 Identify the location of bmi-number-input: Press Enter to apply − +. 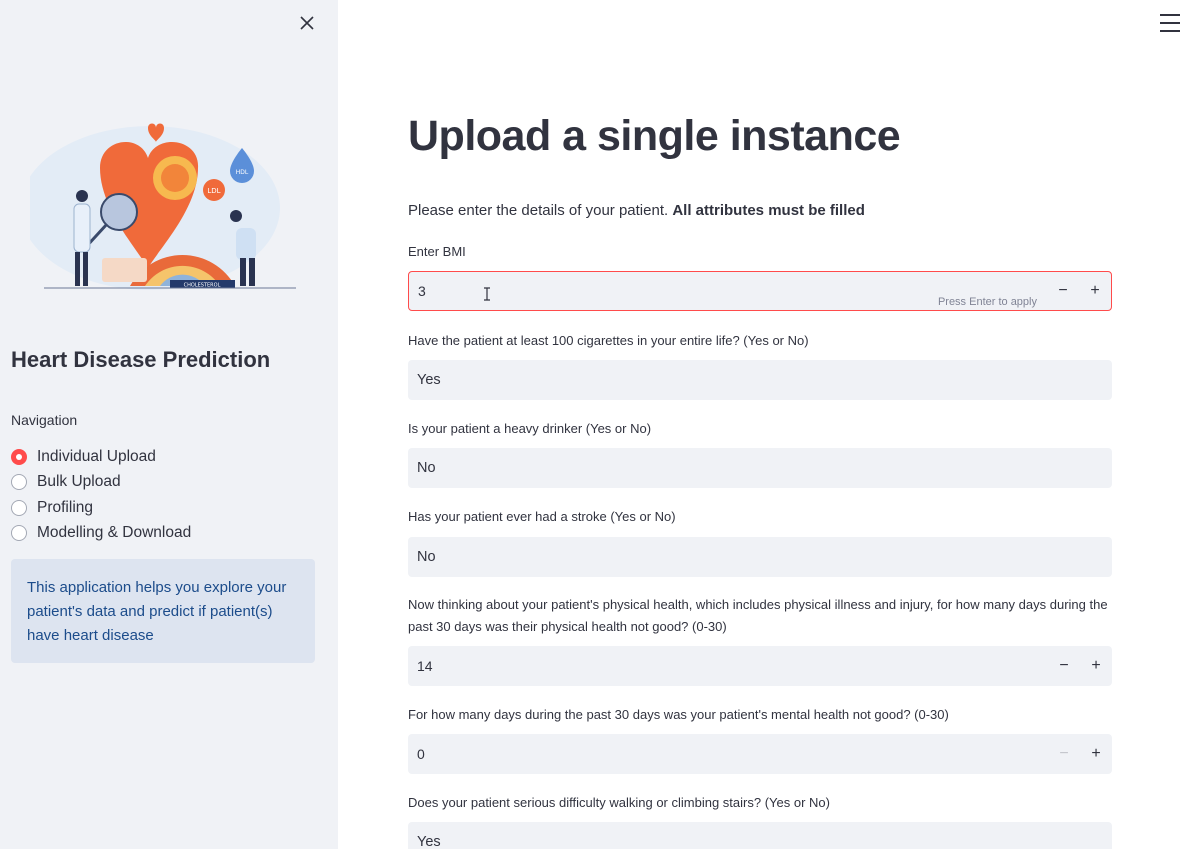
(760, 291).